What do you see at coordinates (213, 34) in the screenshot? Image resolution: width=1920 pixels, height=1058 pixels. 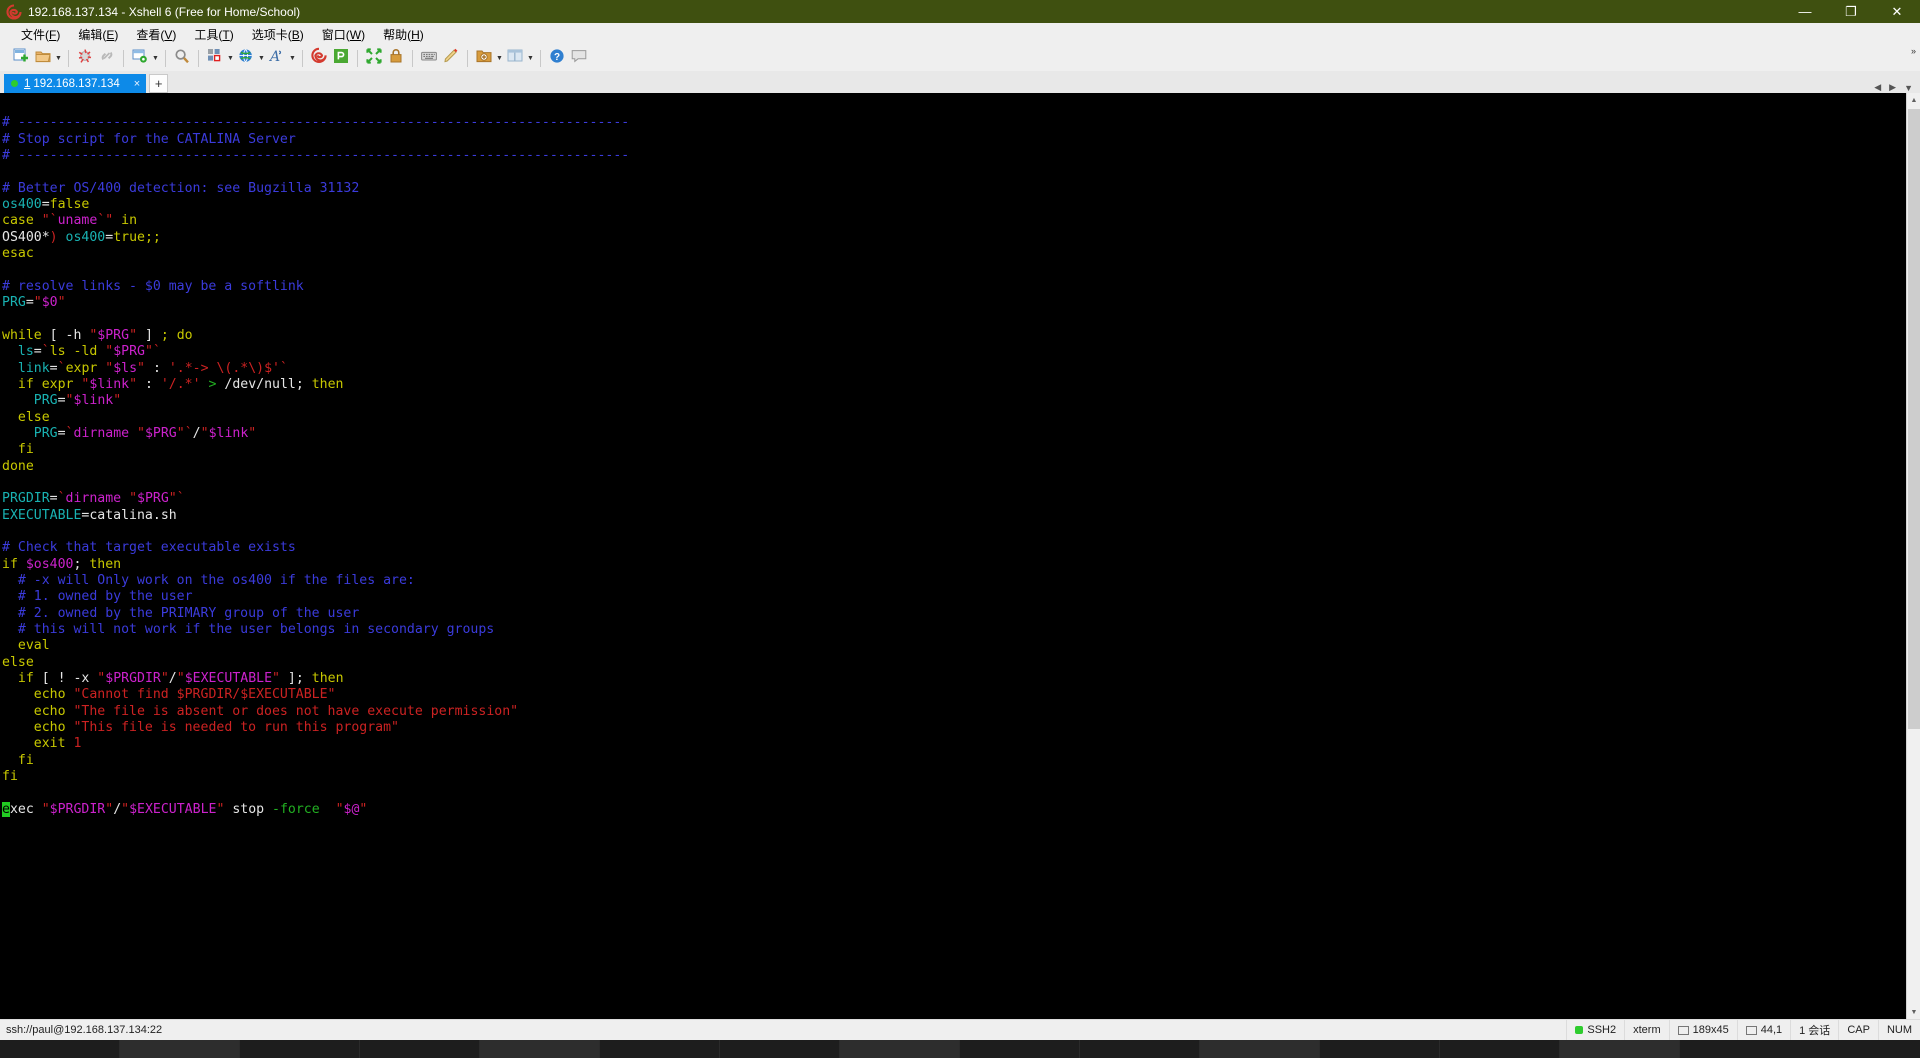 I see `menu-item-tools: 工具(T)` at bounding box center [213, 34].